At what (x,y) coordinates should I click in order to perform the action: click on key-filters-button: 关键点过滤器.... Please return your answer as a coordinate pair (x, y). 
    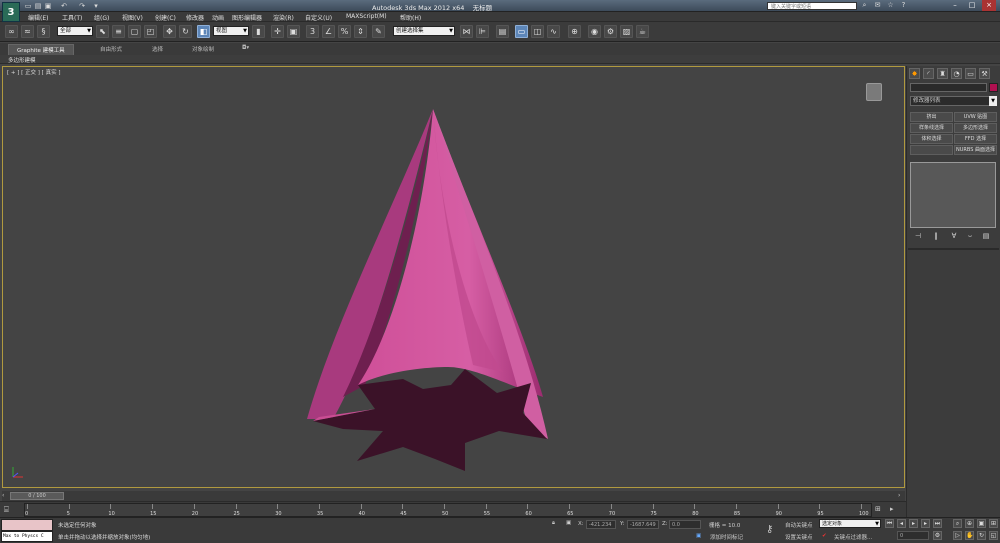
    Looking at the image, I should click on (853, 537).